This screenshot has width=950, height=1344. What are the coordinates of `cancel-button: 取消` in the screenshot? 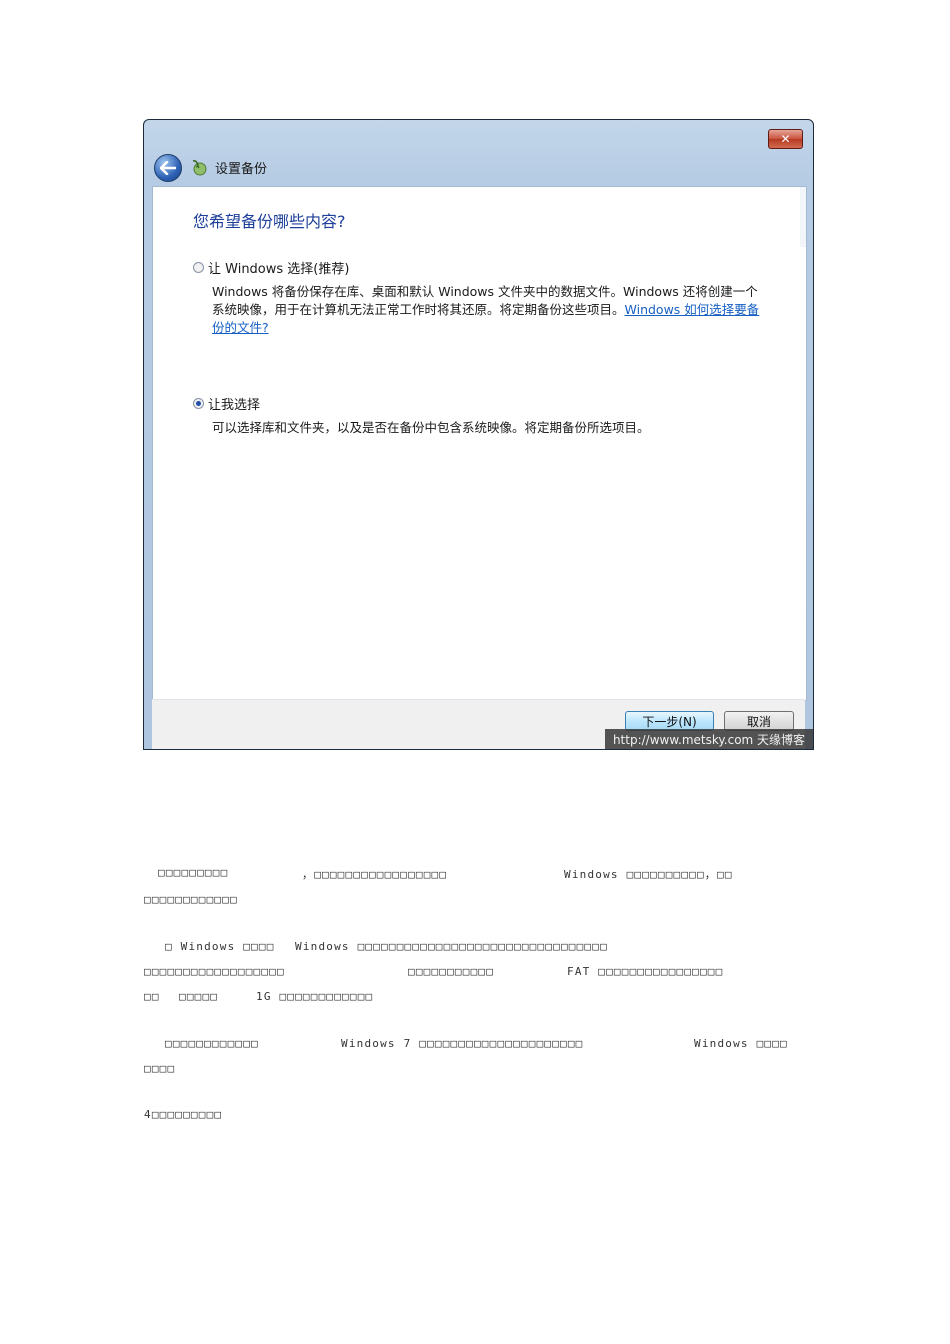 It's located at (759, 721).